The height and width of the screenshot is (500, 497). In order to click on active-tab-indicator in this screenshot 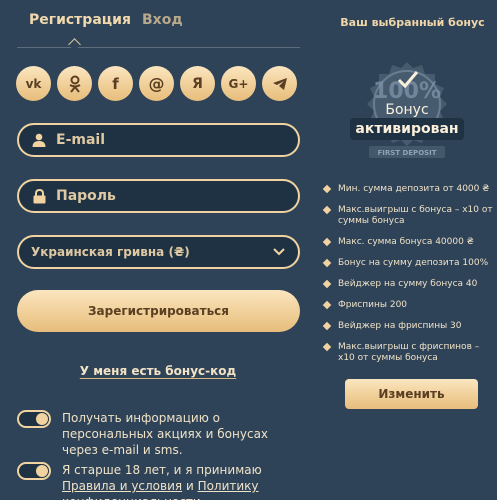, I will do `click(74, 44)`.